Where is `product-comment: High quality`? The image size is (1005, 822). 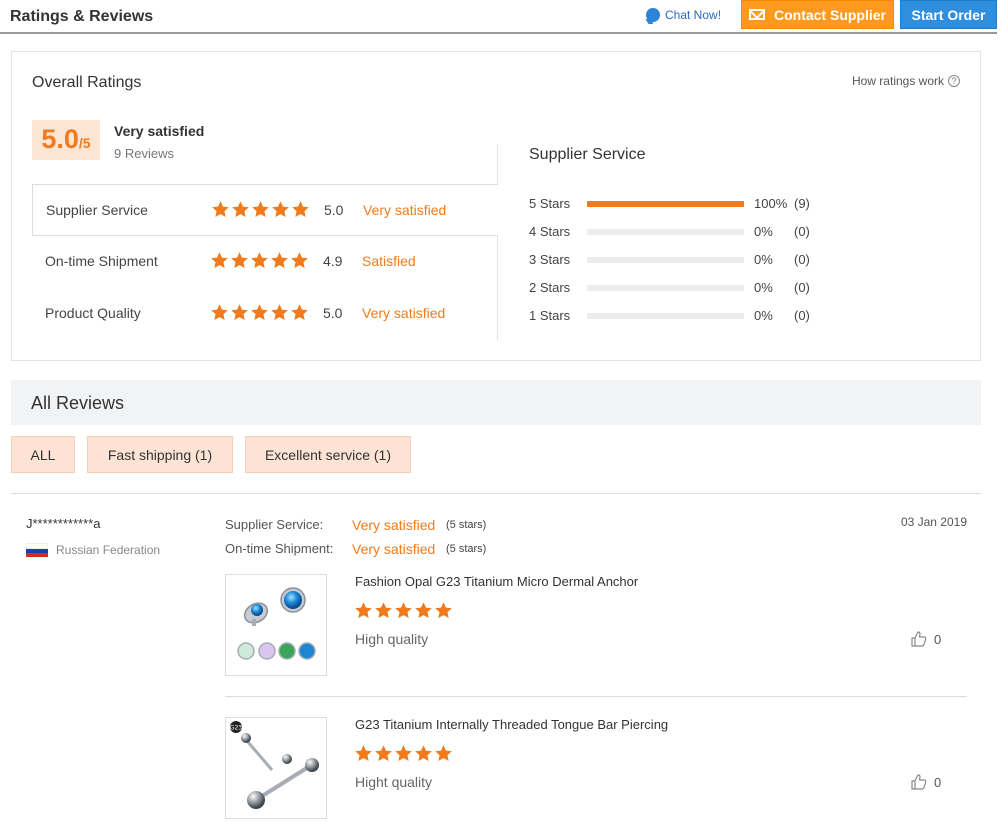 product-comment: High quality is located at coordinates (392, 639).